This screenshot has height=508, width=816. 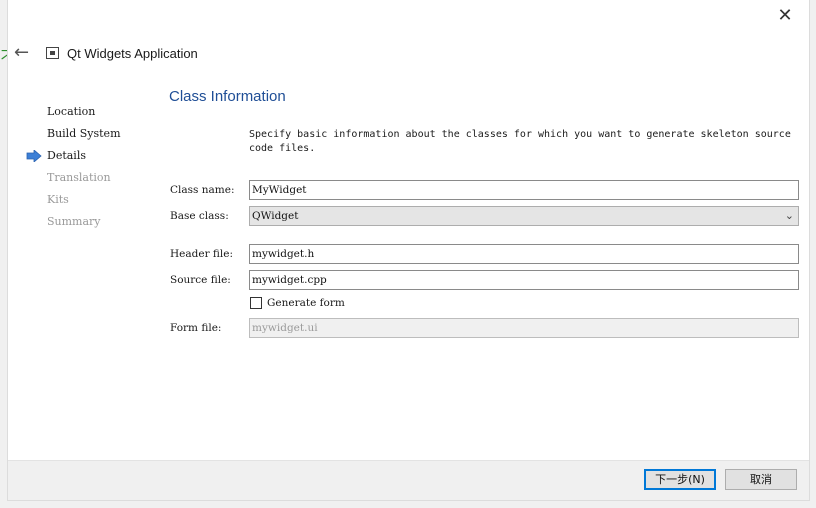 I want to click on step-location: Location, so click(x=71, y=111).